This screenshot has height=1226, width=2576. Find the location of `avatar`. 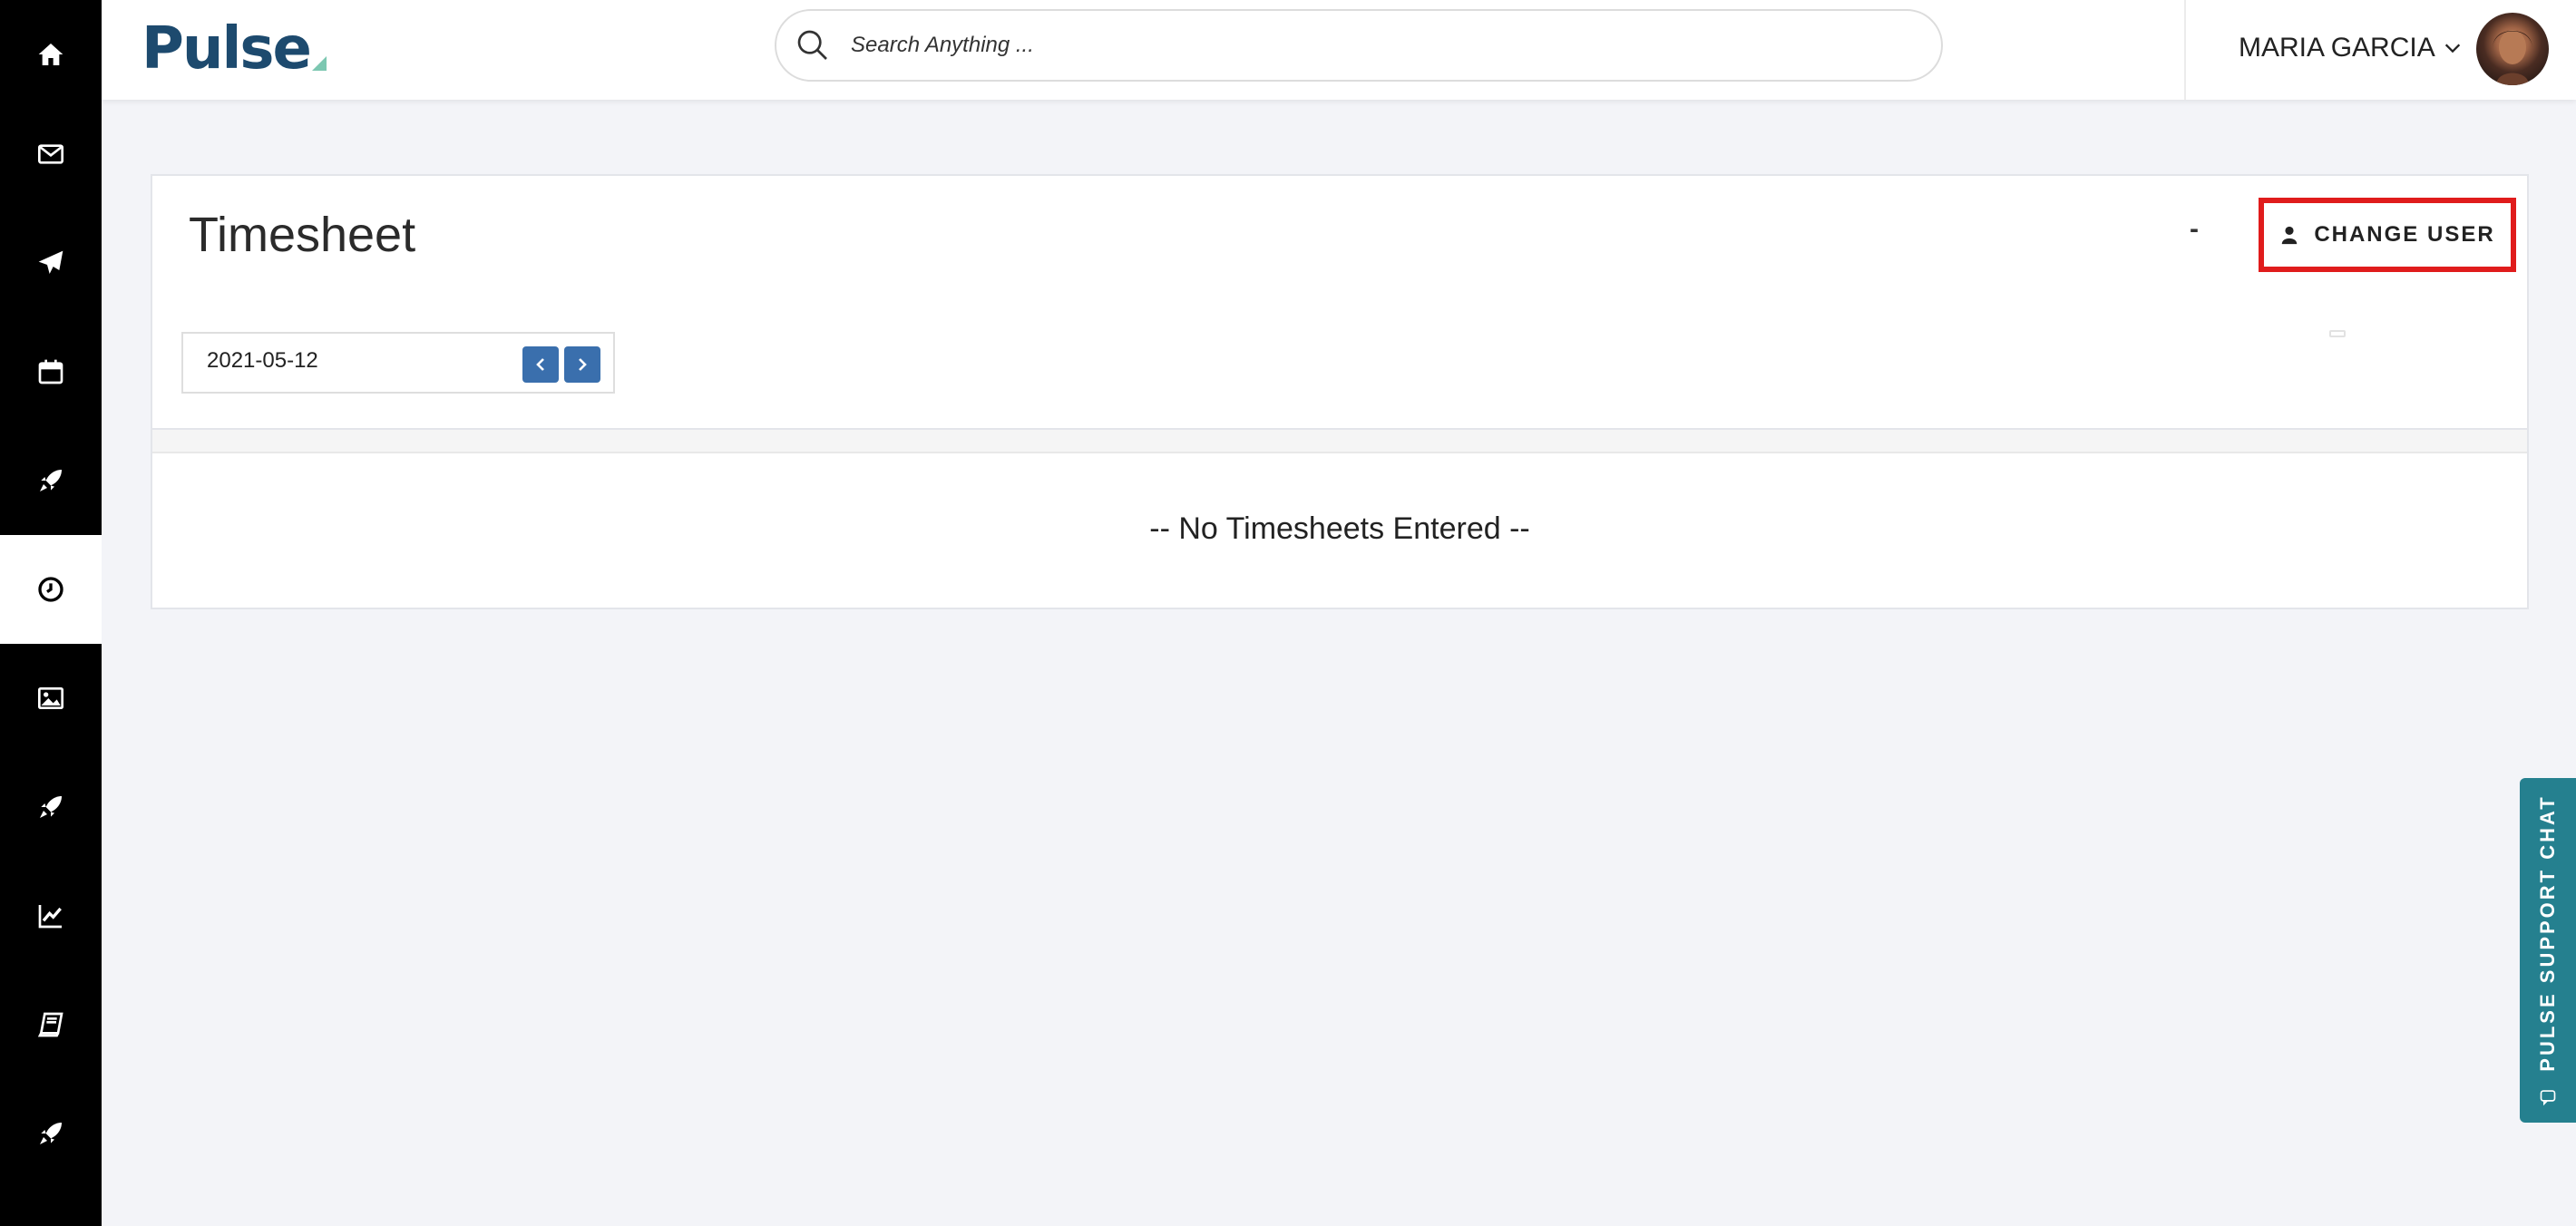

avatar is located at coordinates (2512, 49).